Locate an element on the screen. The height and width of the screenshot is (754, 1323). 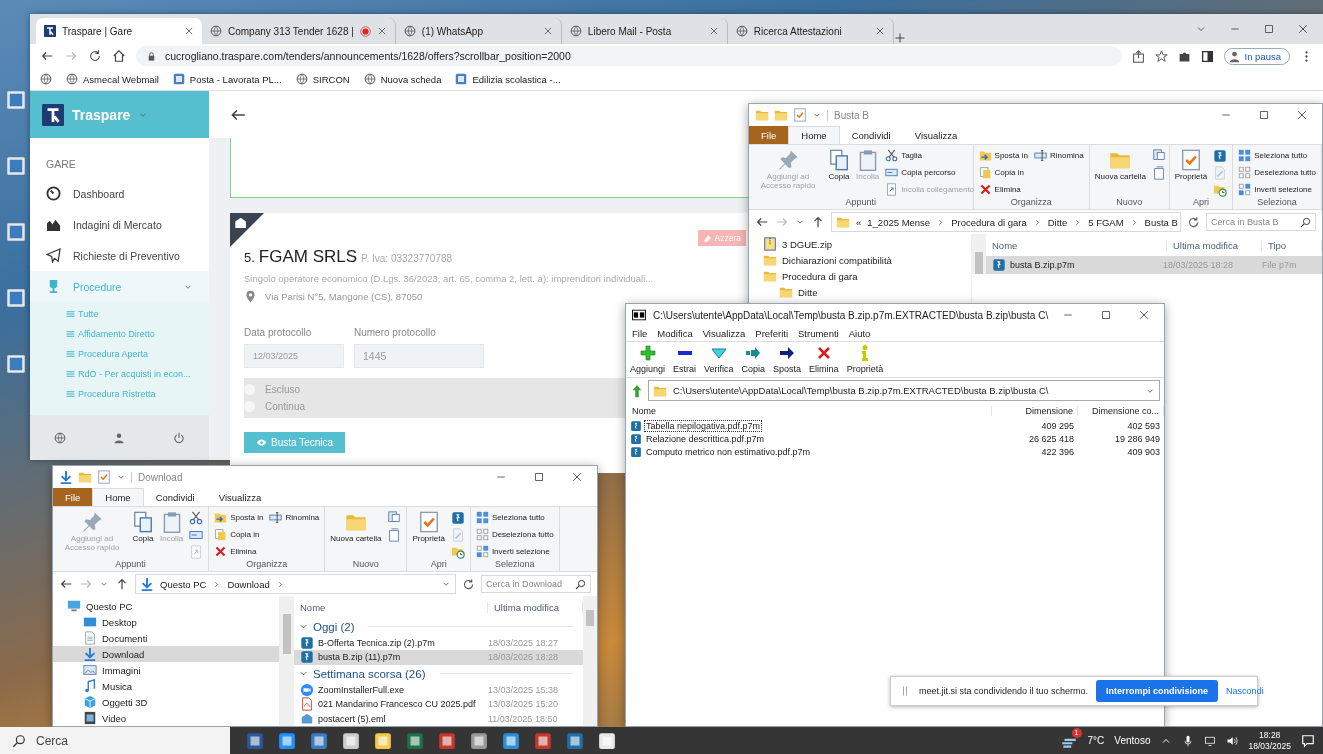
column-header: Ultima modifica is located at coordinates (1214, 245).